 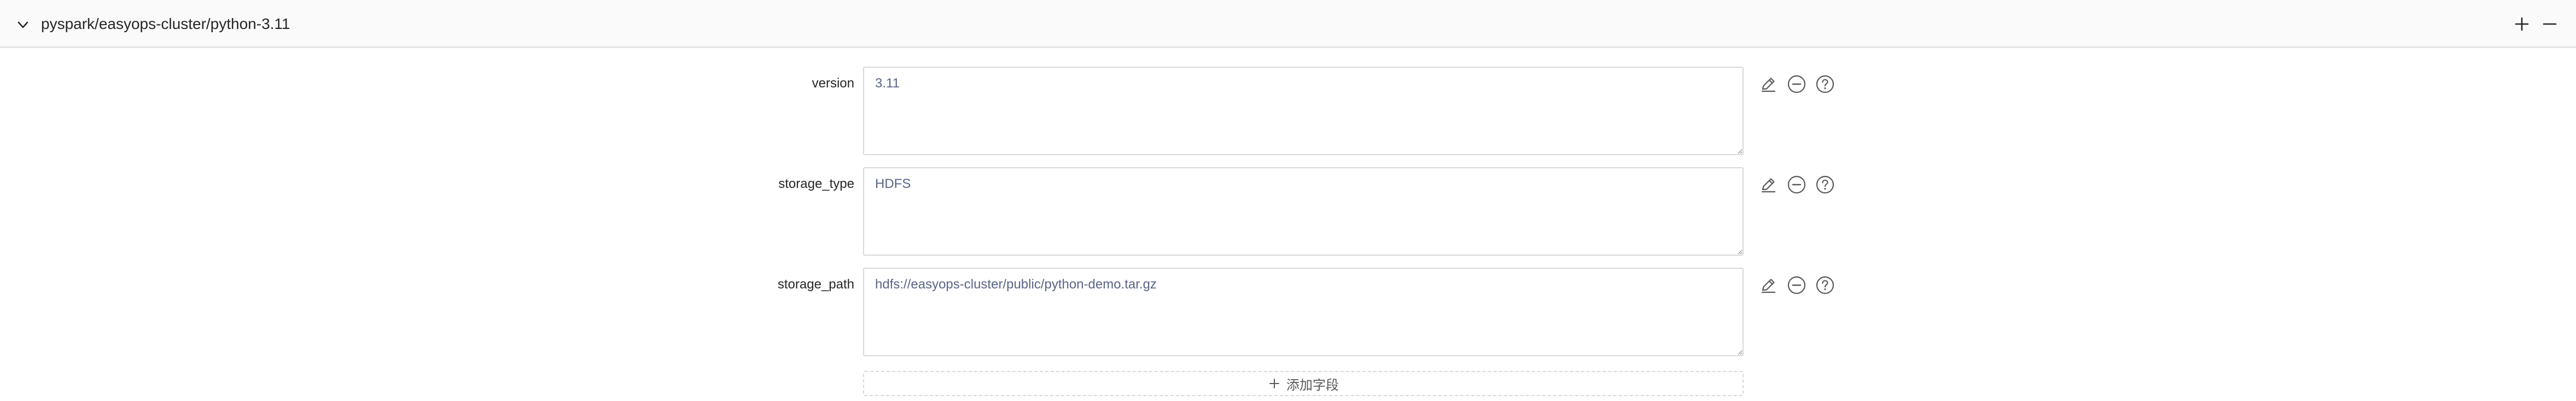 What do you see at coordinates (816, 183) in the screenshot?
I see `field-label: storage_type` at bounding box center [816, 183].